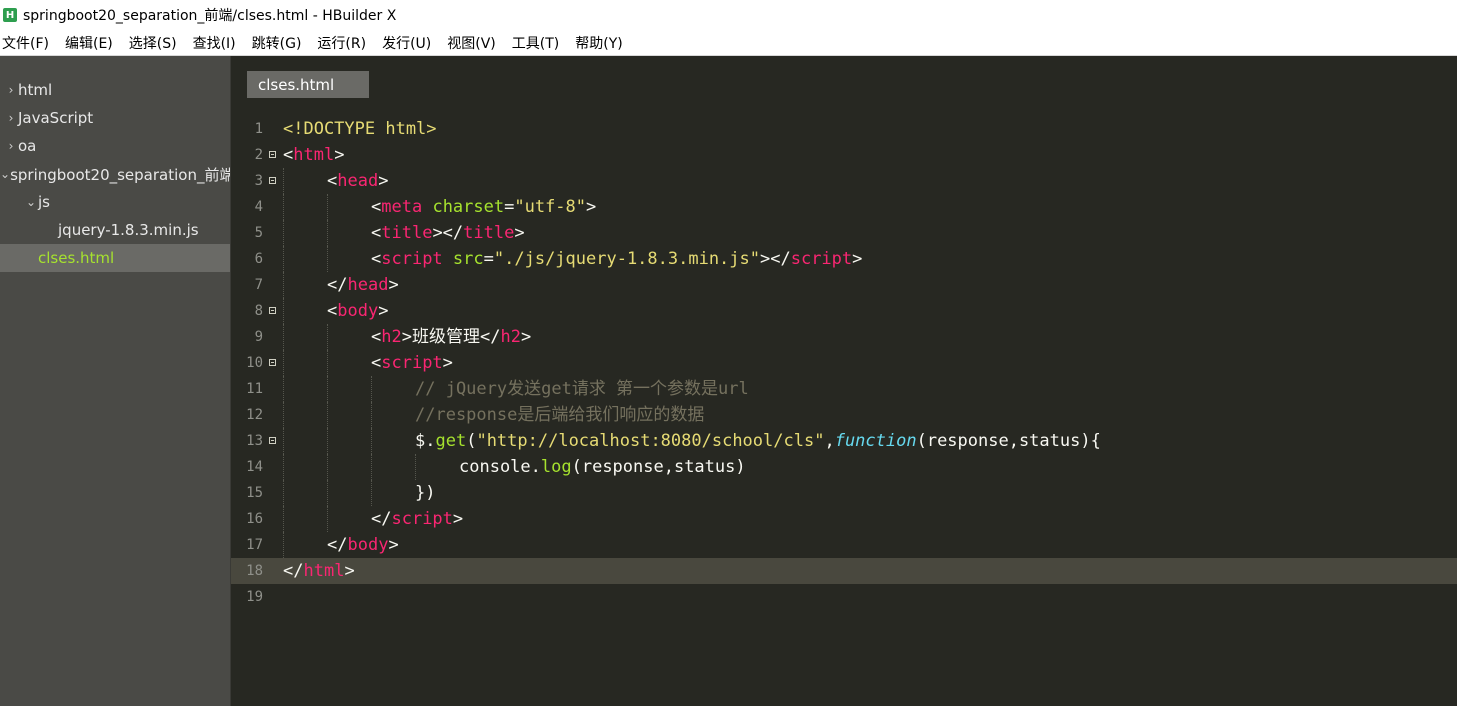  Describe the element at coordinates (844, 337) in the screenshot. I see `code-line: 9 <h2>班级管理</h2>` at that location.